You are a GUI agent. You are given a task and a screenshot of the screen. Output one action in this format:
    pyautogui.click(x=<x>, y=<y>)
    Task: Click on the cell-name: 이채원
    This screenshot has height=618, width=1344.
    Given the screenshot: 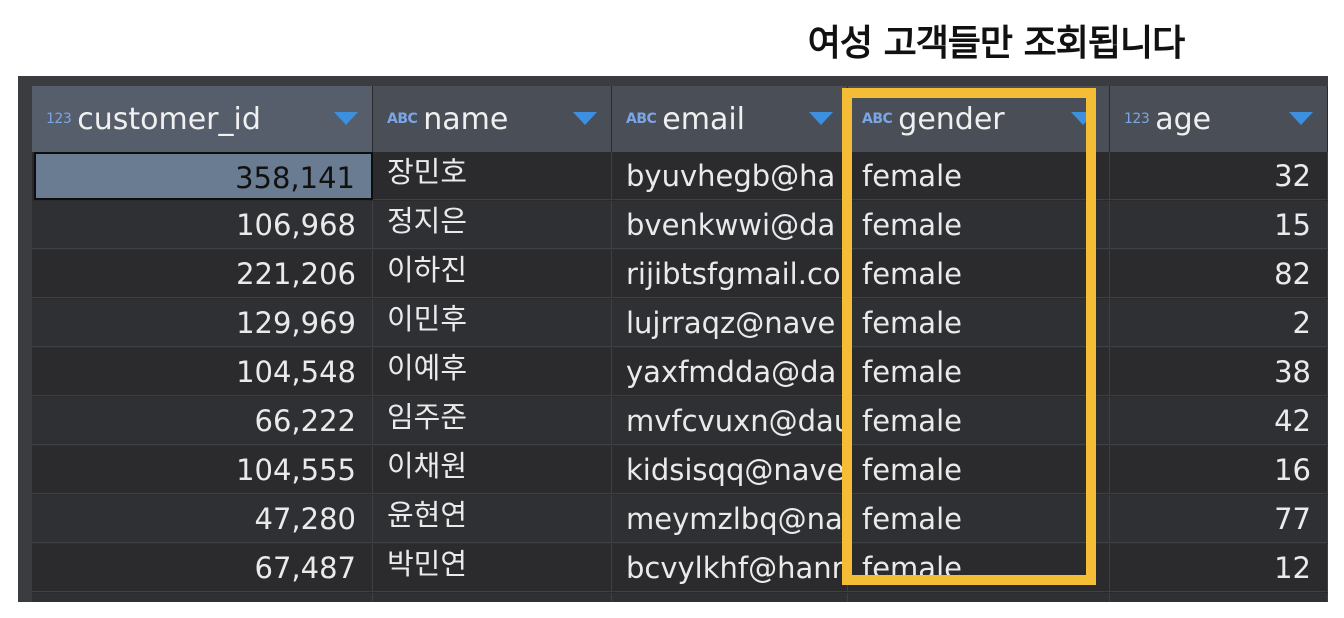 What is the action you would take?
    pyautogui.click(x=492, y=470)
    